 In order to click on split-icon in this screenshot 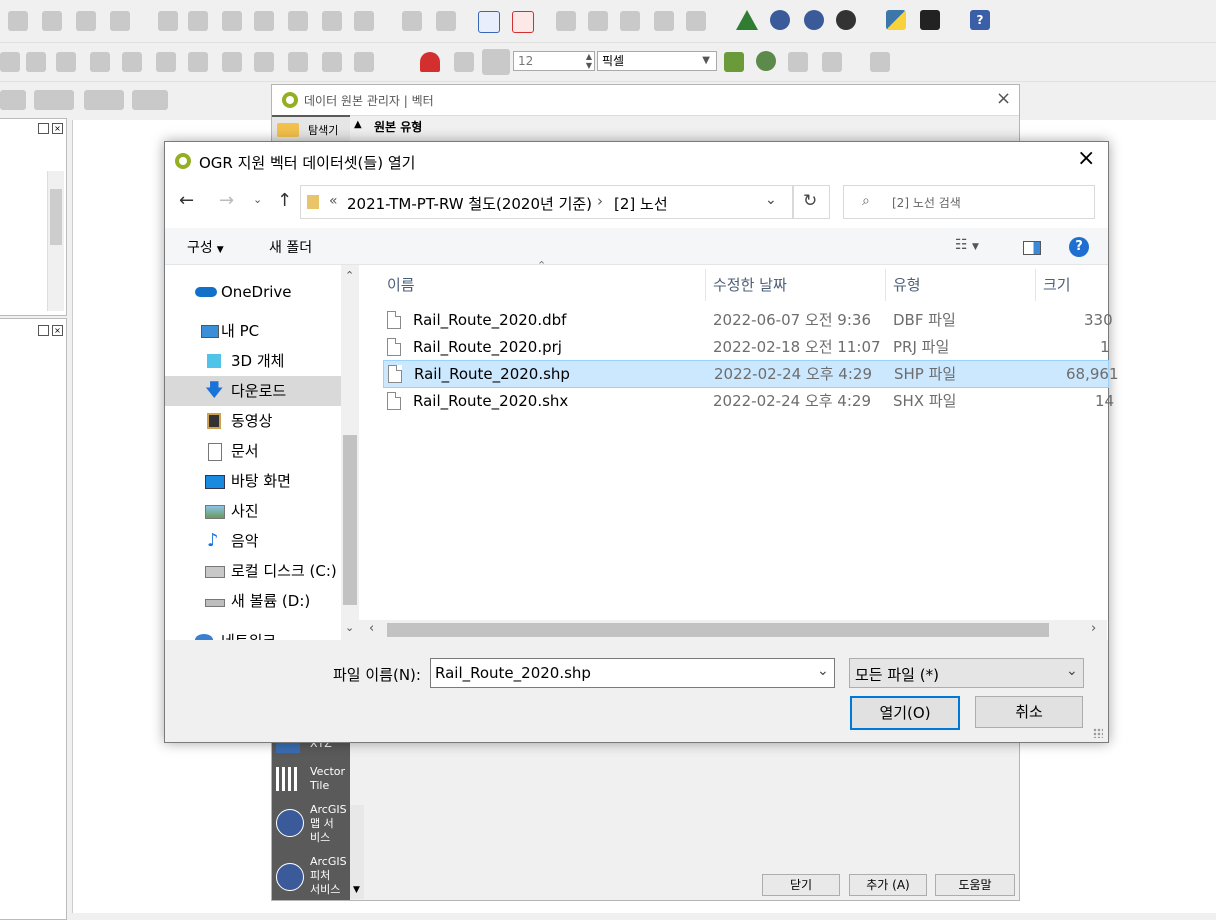, I will do `click(232, 62)`.